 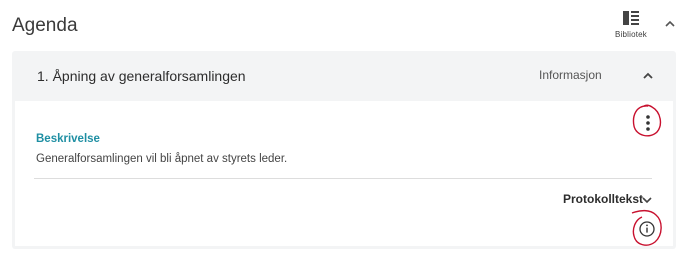 I want to click on info-icon, so click(x=647, y=229).